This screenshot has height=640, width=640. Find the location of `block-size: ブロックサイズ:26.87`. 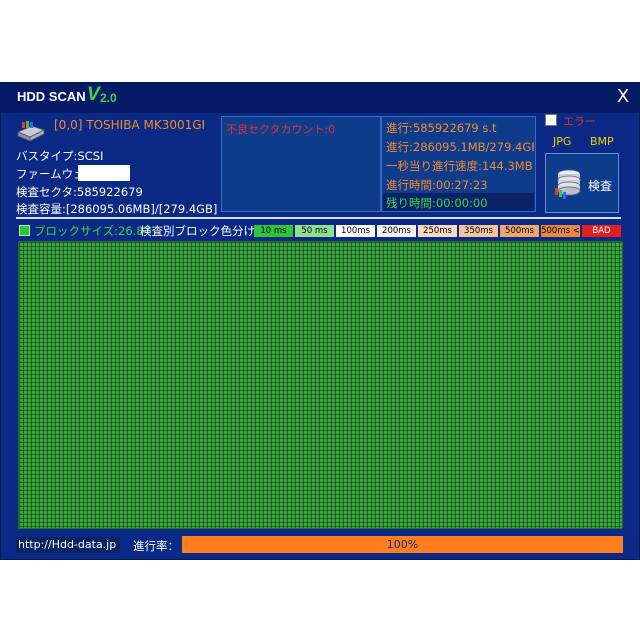

block-size: ブロックサイズ:26.87 is located at coordinates (92, 231).